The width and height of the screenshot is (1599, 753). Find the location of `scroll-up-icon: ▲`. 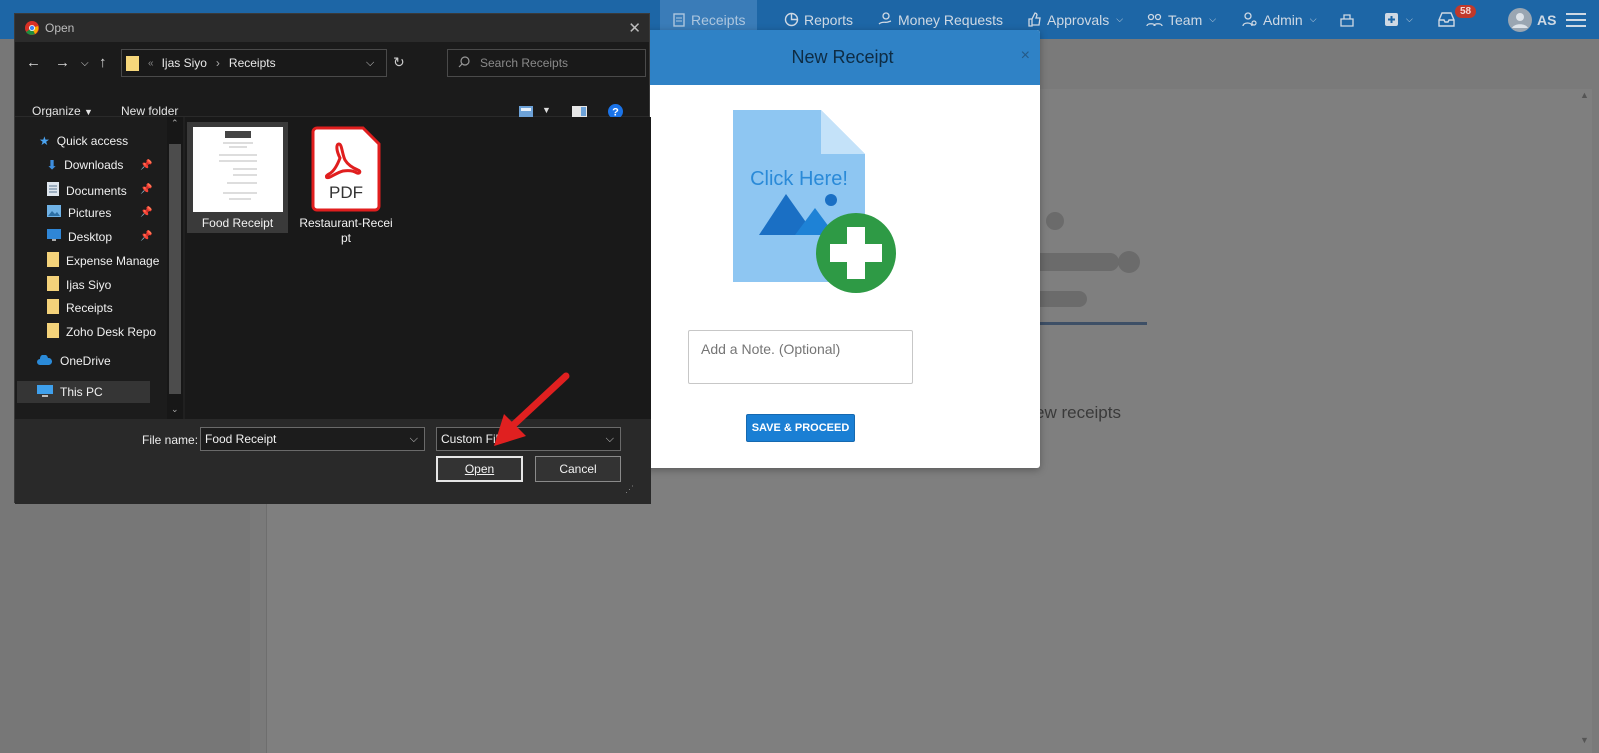

scroll-up-icon: ▲ is located at coordinates (1584, 95).